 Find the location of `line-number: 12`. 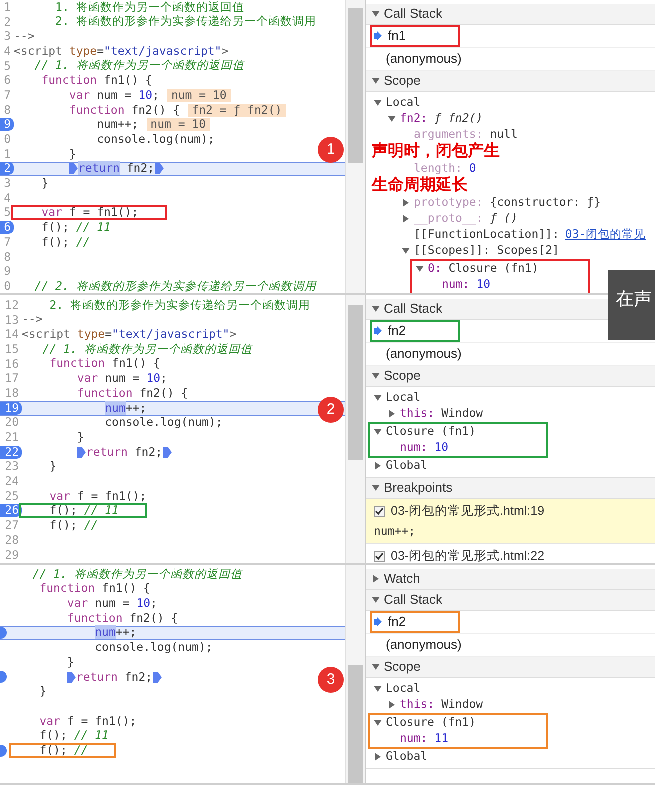

line-number: 12 is located at coordinates (11, 305).